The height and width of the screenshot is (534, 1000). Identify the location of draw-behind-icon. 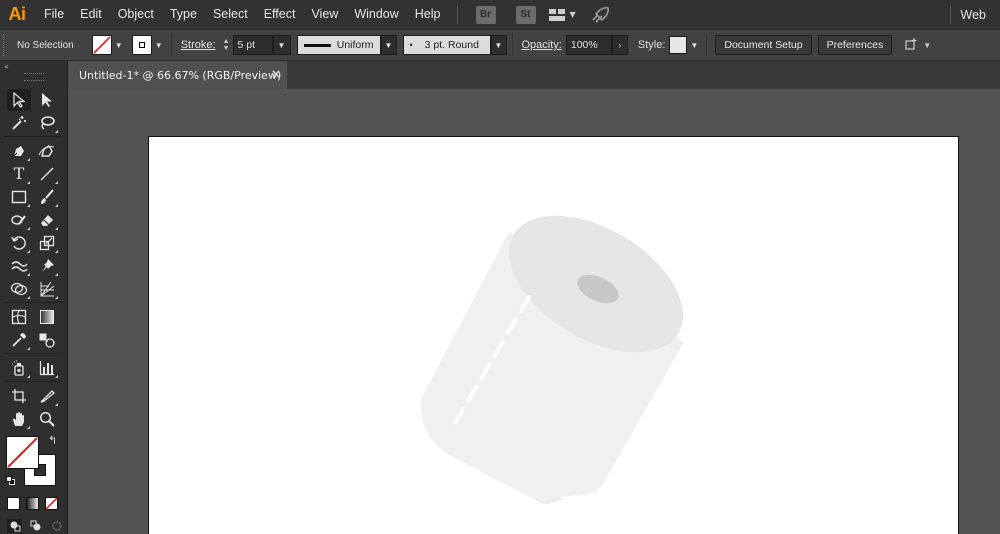
(35, 525).